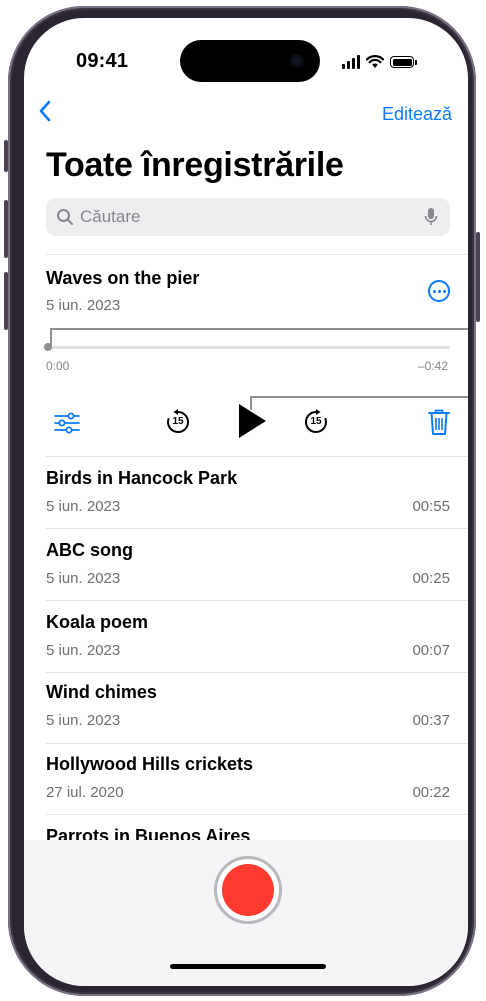 This screenshot has width=486, height=1001. What do you see at coordinates (248, 966) in the screenshot?
I see `home-indicator` at bounding box center [248, 966].